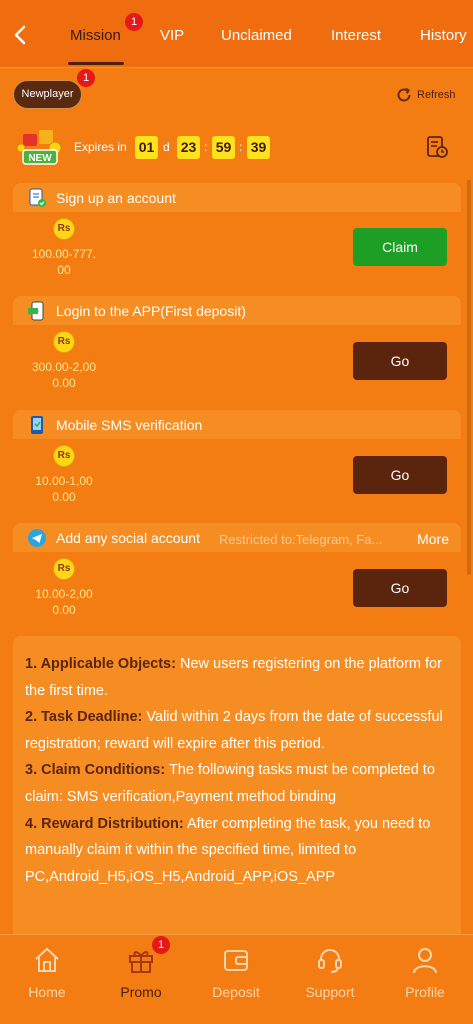  What do you see at coordinates (47, 94) in the screenshot?
I see `newplayer-button: Newplayer` at bounding box center [47, 94].